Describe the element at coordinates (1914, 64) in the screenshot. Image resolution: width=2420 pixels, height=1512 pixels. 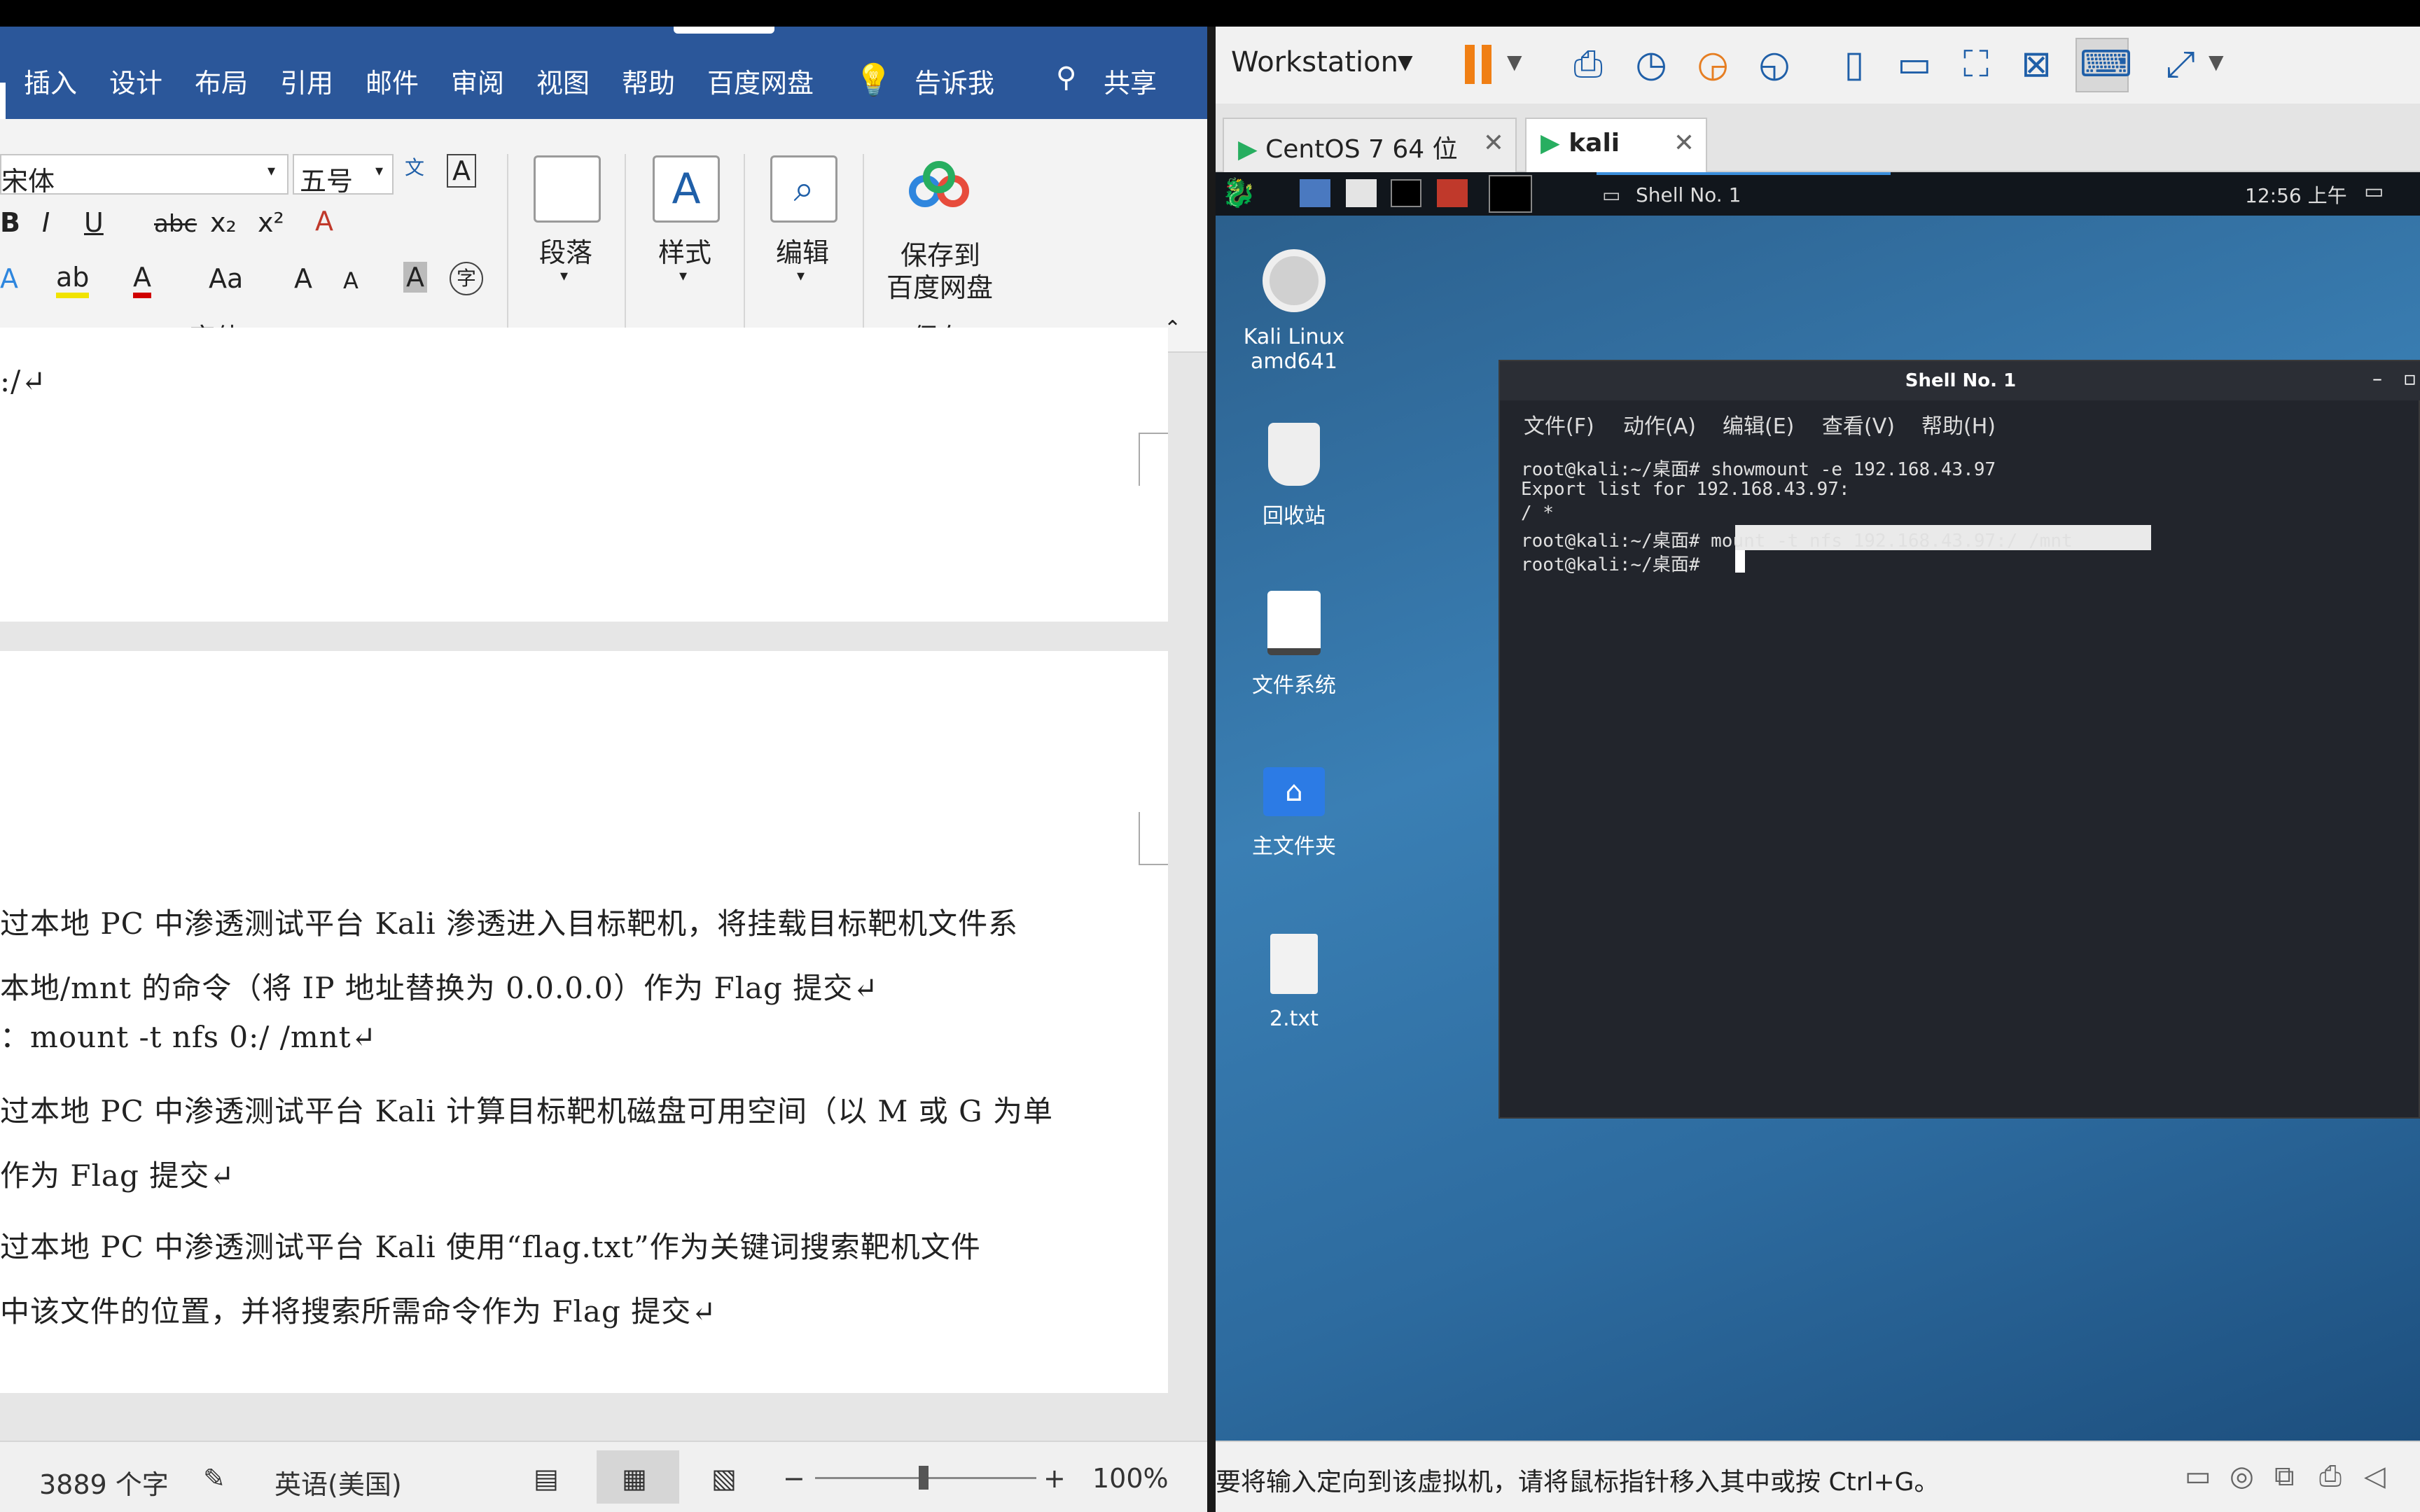
I see `thumbnail-bar-icon: ▭` at that location.